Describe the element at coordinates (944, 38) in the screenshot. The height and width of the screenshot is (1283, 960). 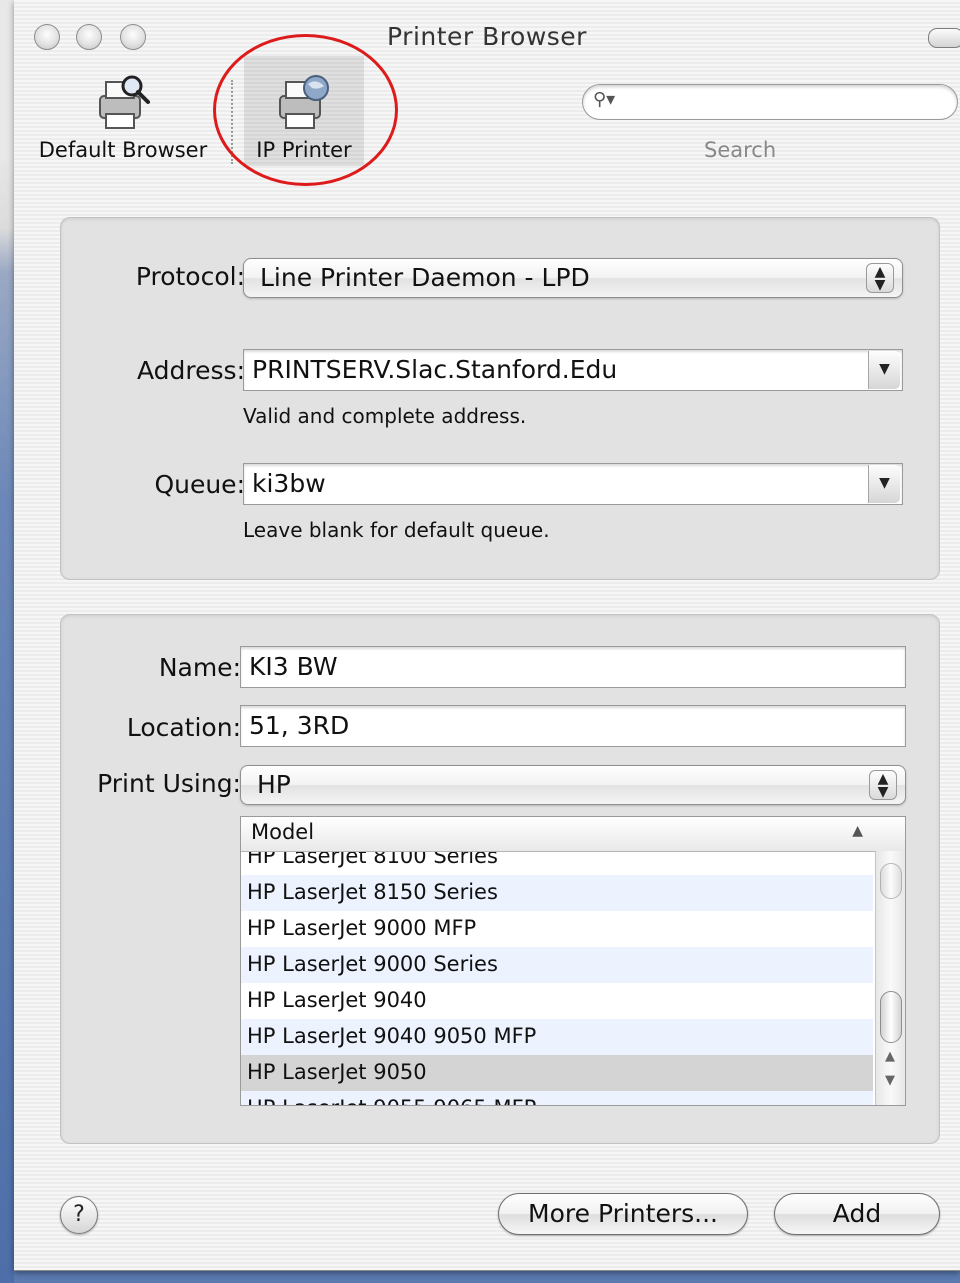
I see `toolbar-toggle-button` at that location.